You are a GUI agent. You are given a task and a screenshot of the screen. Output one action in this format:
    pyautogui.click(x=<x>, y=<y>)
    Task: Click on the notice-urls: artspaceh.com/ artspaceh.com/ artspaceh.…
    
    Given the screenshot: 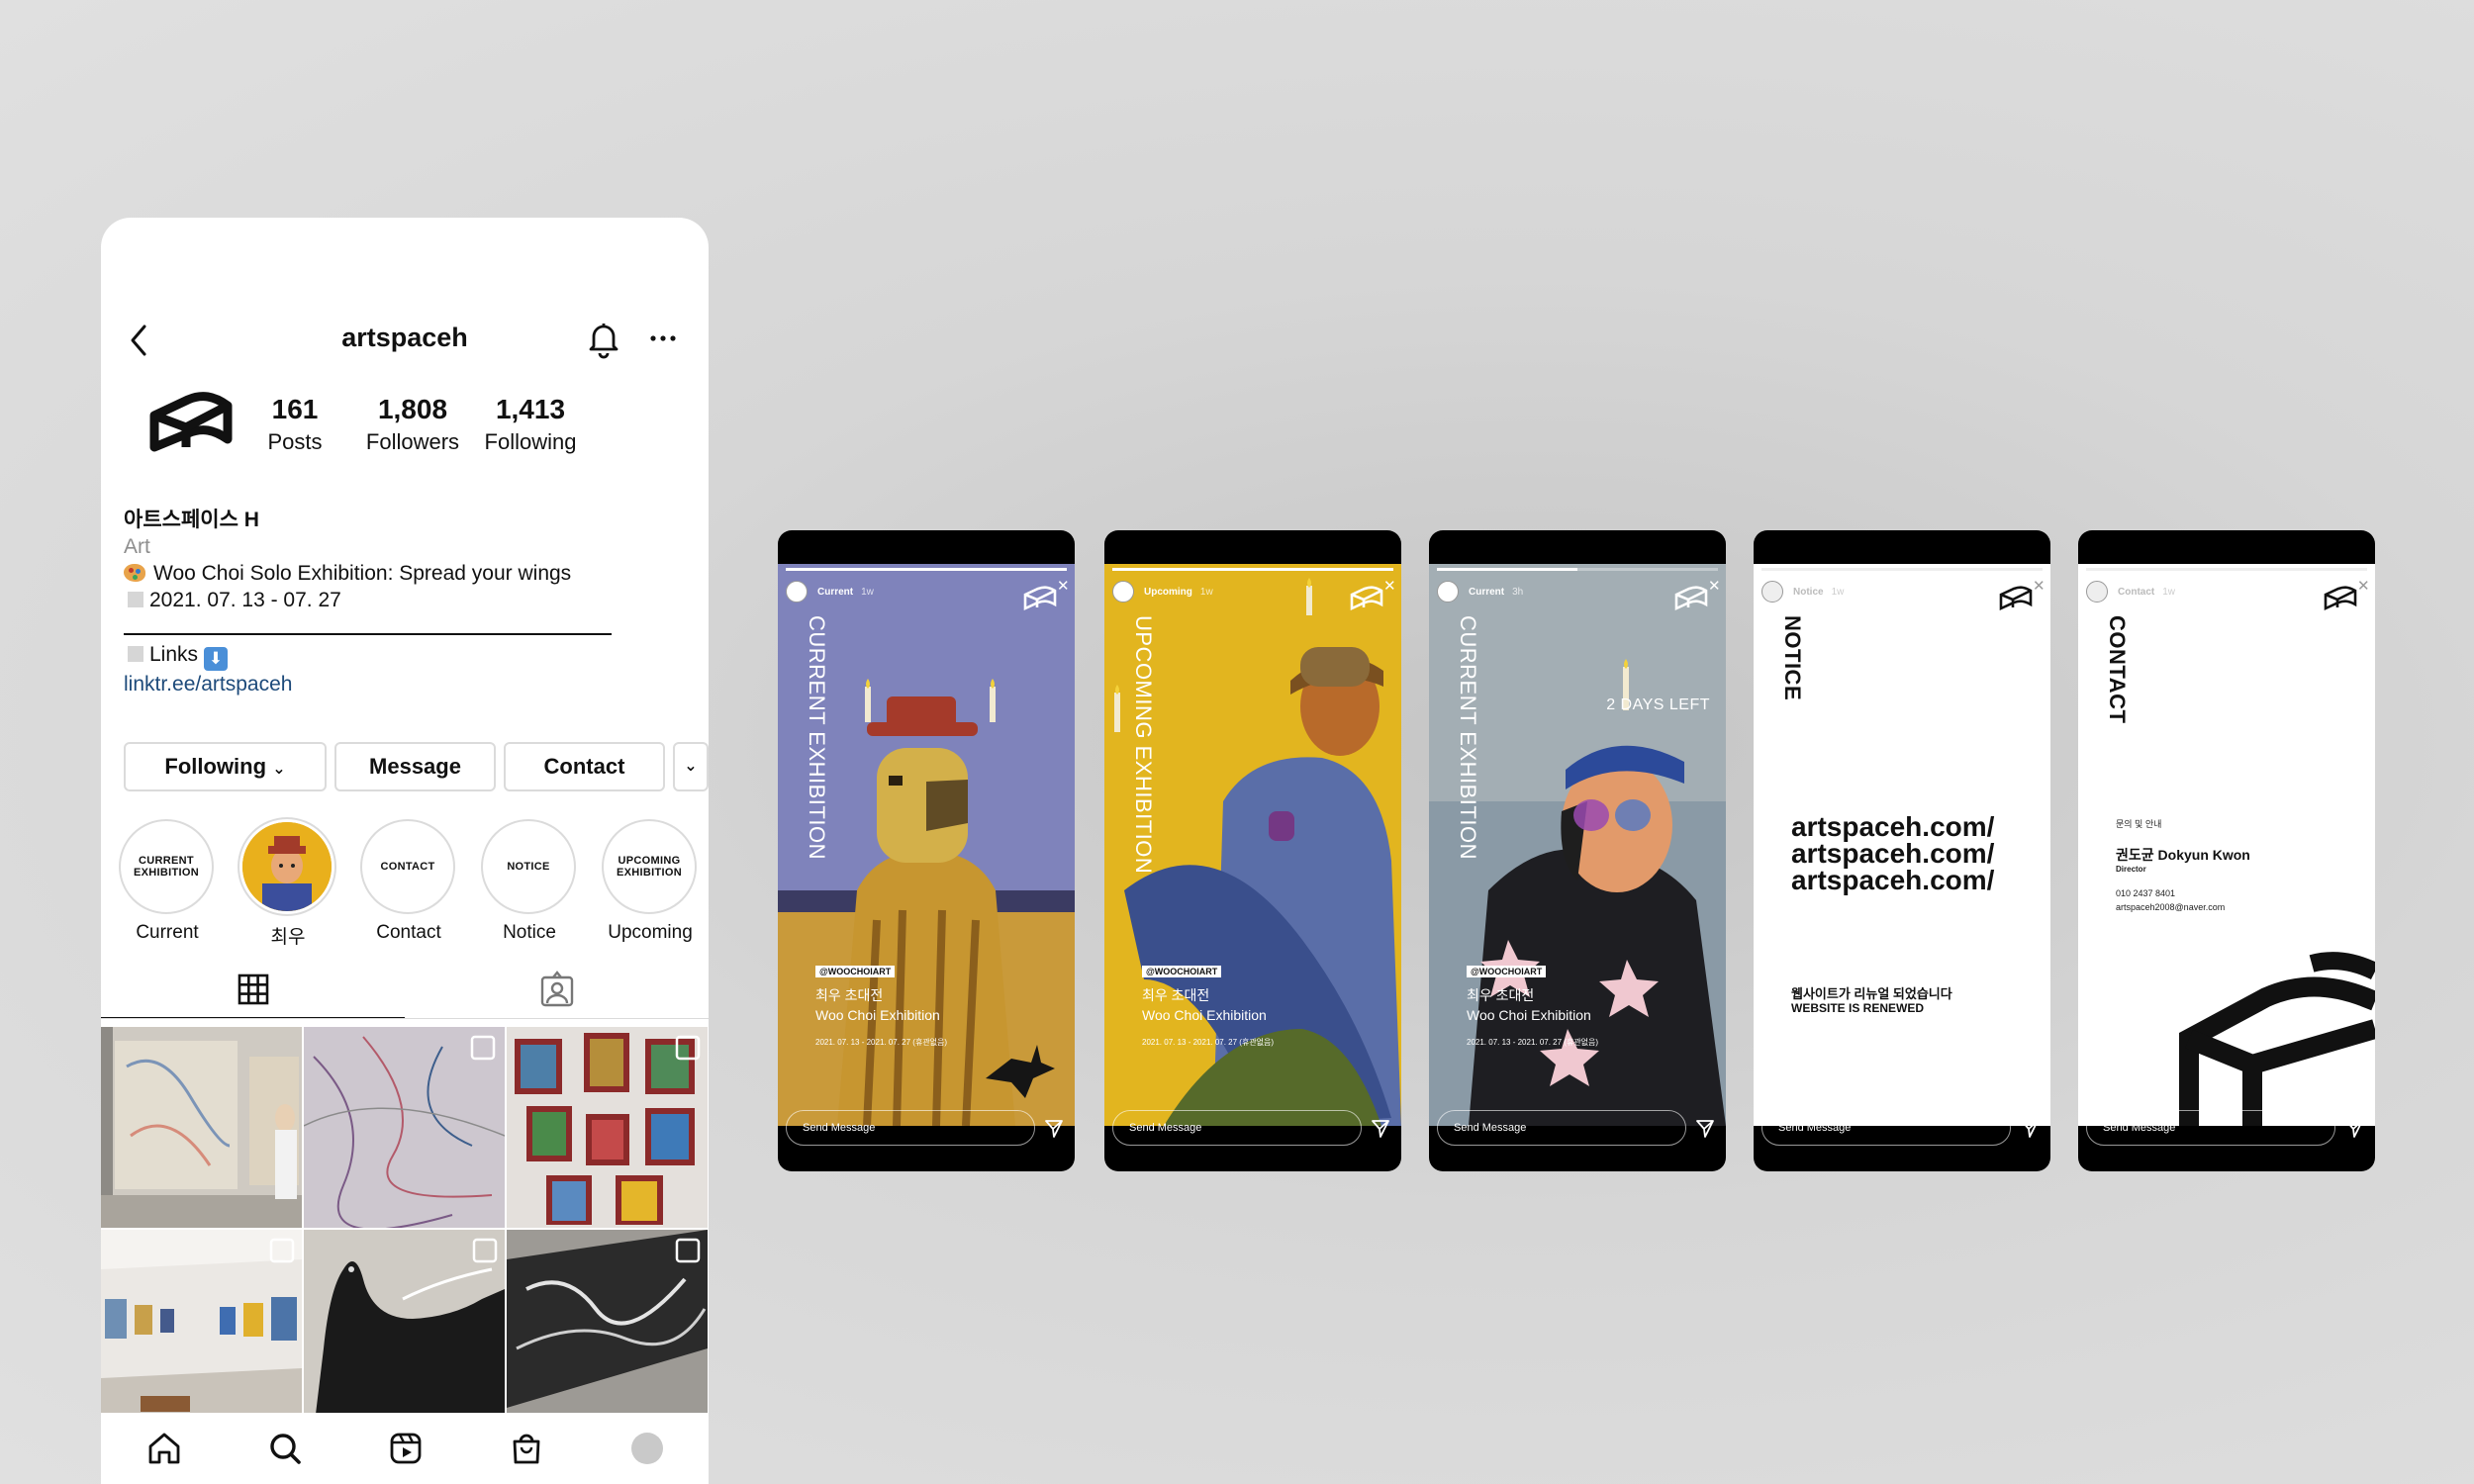 What is the action you would take?
    pyautogui.click(x=1893, y=853)
    